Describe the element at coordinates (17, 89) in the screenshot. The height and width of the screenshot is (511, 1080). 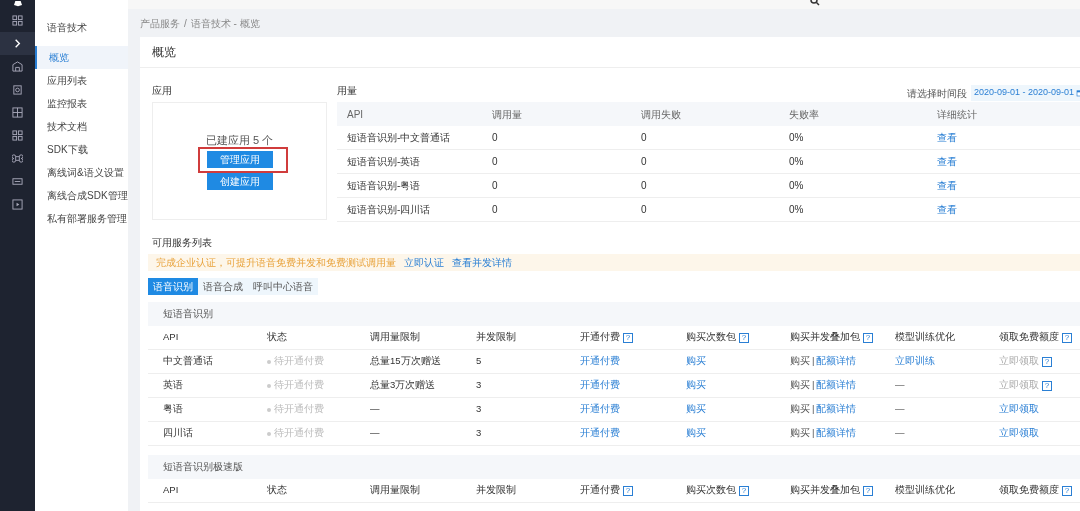
I see `clipboard-icon` at that location.